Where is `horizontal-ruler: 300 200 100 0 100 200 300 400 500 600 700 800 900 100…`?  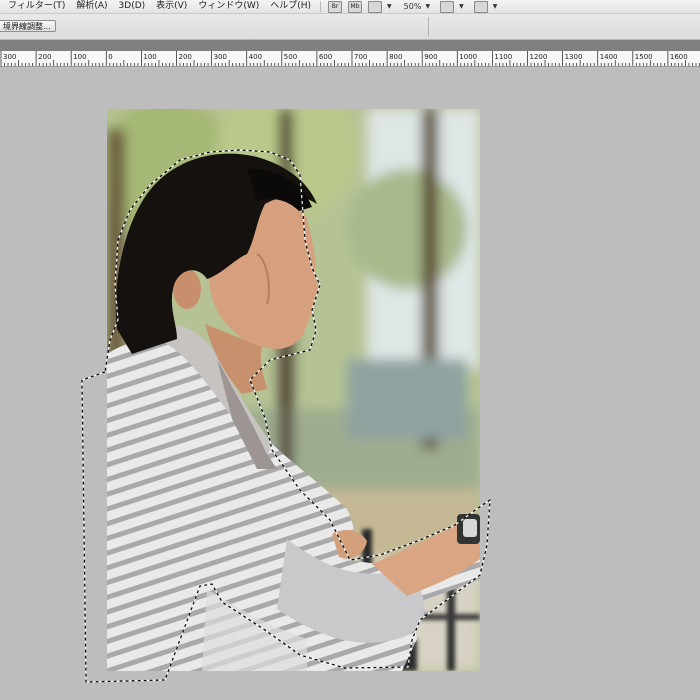
horizontal-ruler: 300 200 100 0 100 200 300 400 500 600 700 800 900 100… is located at coordinates (350, 59).